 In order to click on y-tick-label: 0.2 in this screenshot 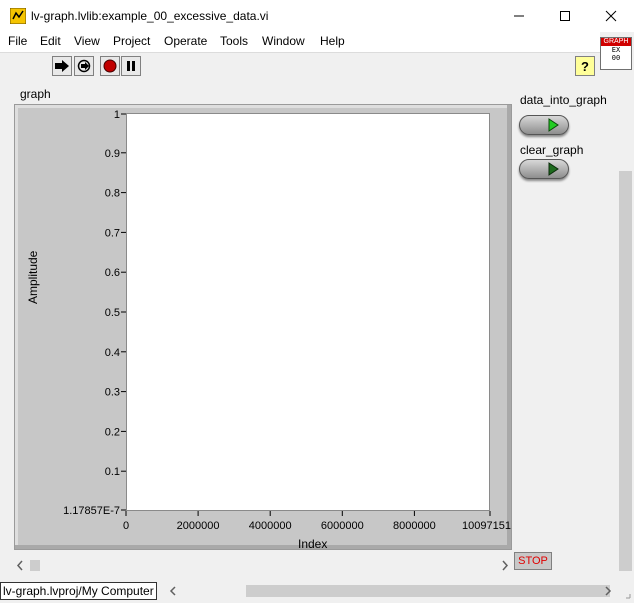, I will do `click(112, 432)`.